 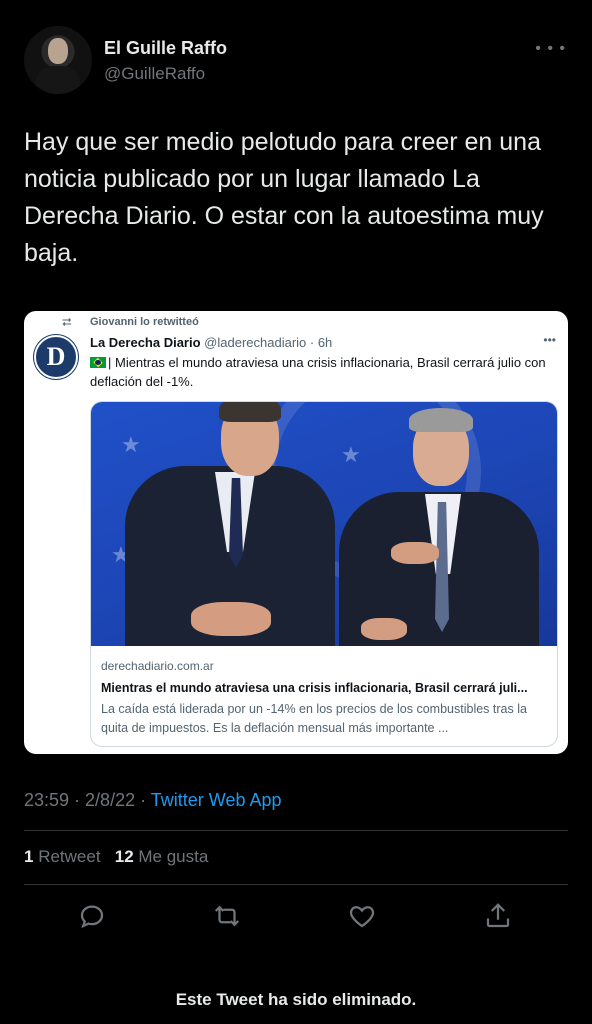 I want to click on avatar-face, so click(x=58, y=51).